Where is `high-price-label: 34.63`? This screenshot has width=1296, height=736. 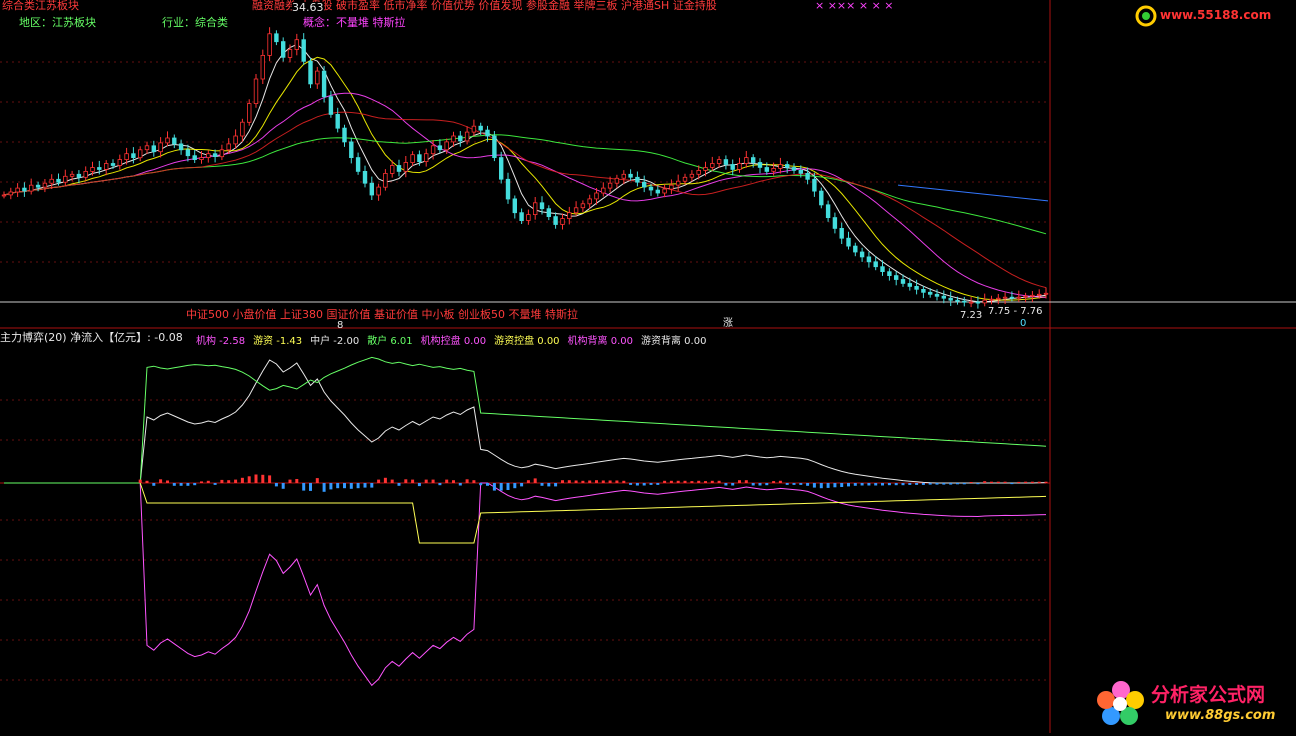 high-price-label: 34.63 is located at coordinates (308, 7).